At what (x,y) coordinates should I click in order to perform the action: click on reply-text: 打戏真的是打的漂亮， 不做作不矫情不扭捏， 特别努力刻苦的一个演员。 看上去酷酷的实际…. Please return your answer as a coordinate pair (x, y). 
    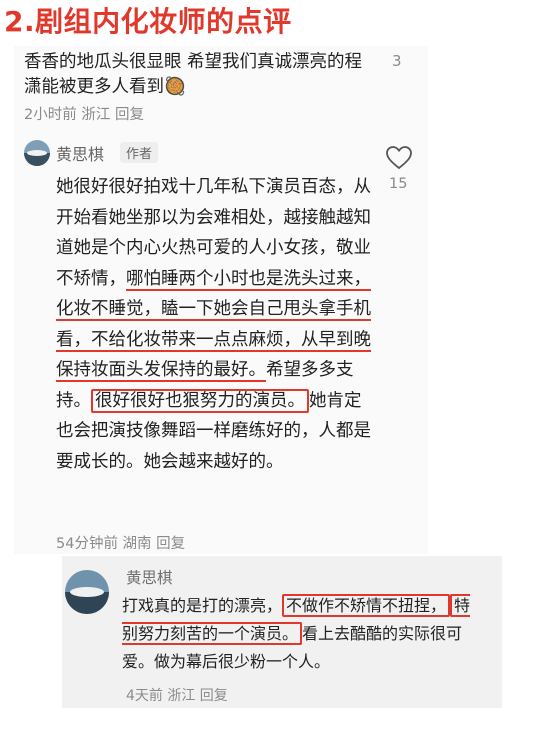
    Looking at the image, I should click on (298, 634).